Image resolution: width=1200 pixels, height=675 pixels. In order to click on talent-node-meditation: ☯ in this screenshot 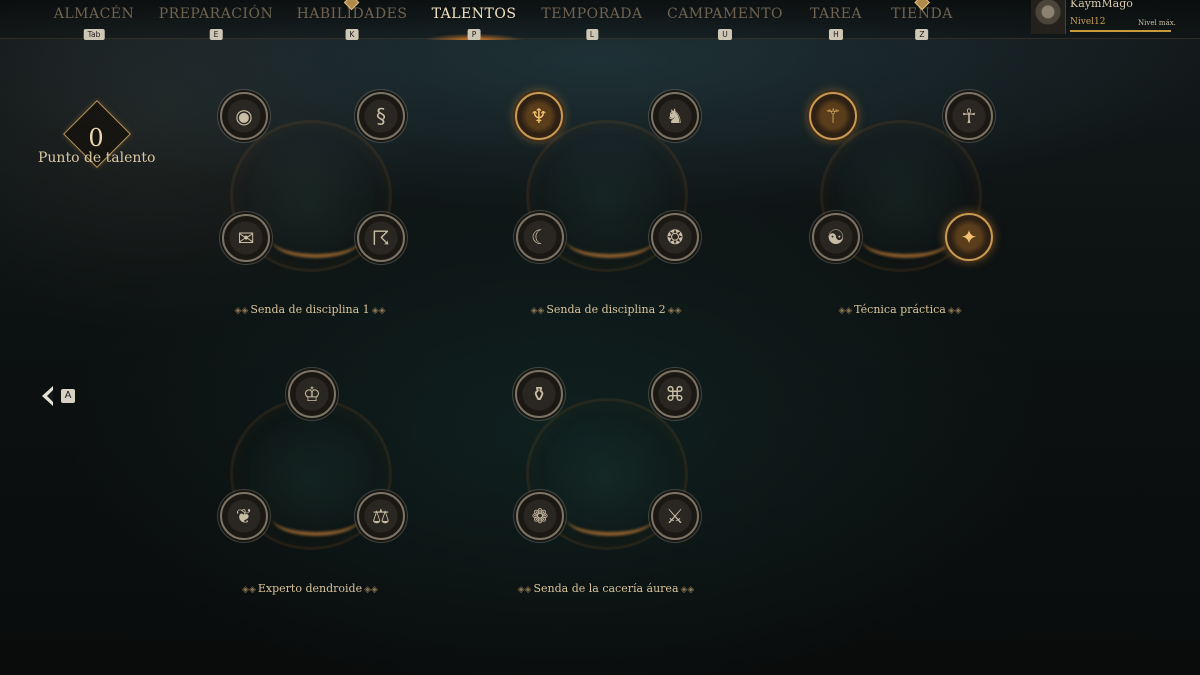, I will do `click(836, 237)`.